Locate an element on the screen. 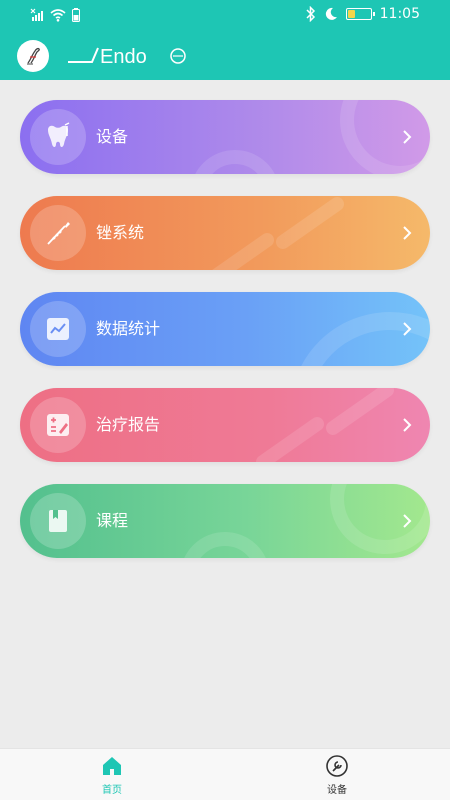 This screenshot has height=800, width=450. menu-card-course: 课程 is located at coordinates (225, 521).